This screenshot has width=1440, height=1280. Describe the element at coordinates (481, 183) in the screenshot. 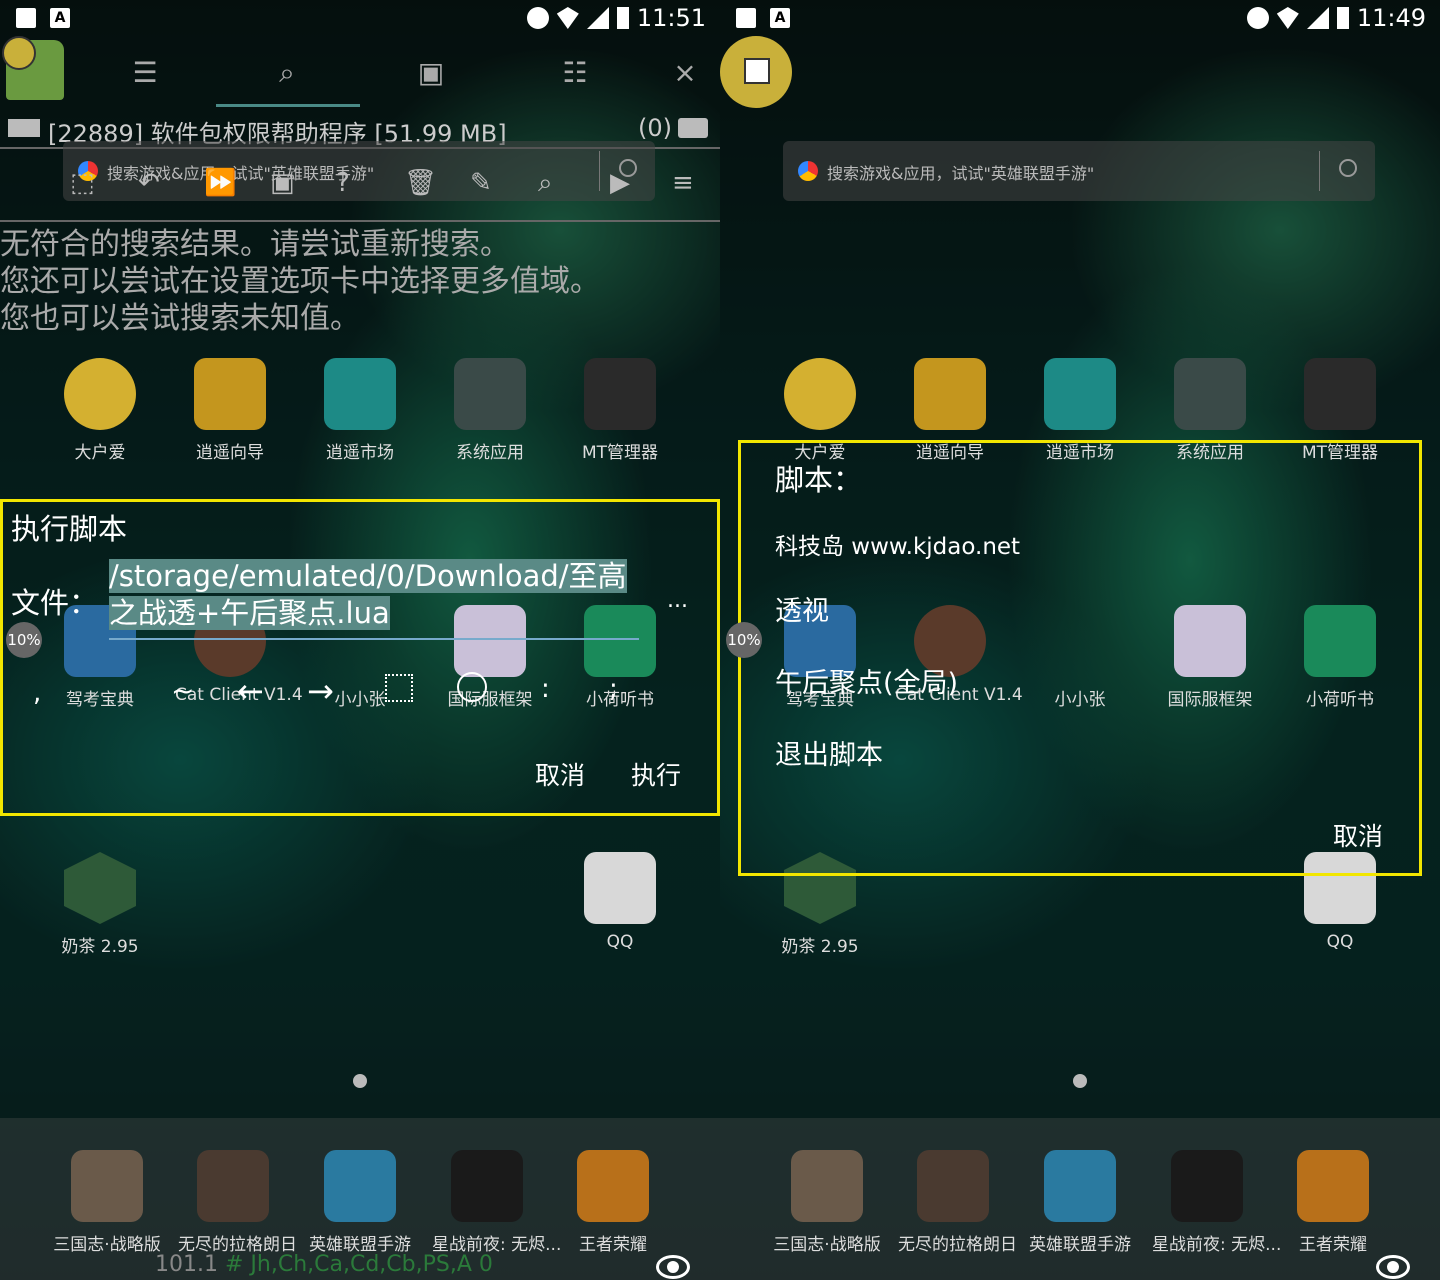

I see `edit-icon: ✎` at that location.